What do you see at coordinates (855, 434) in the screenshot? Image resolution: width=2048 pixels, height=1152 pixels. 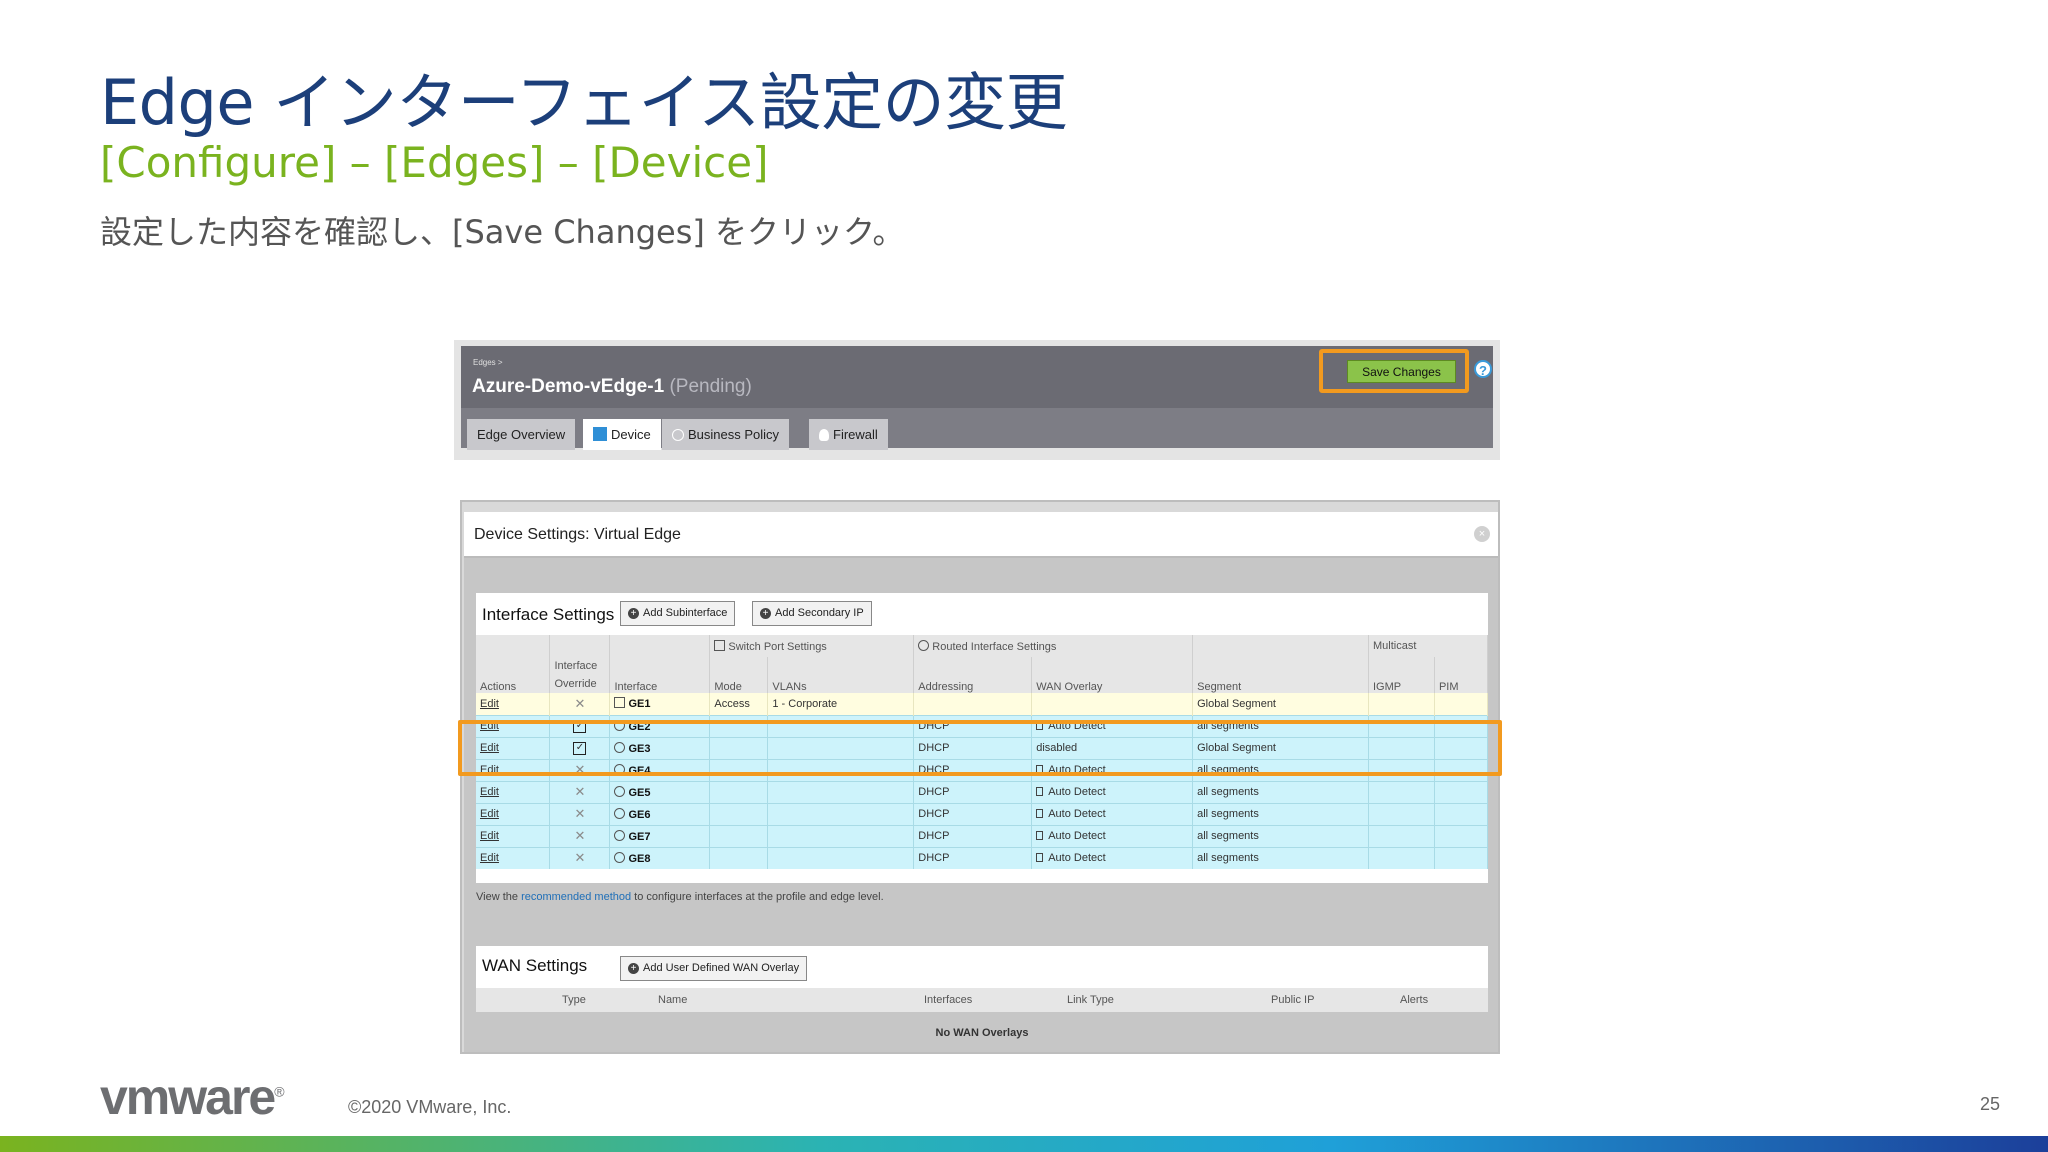 I see `tab-label: Firewall` at bounding box center [855, 434].